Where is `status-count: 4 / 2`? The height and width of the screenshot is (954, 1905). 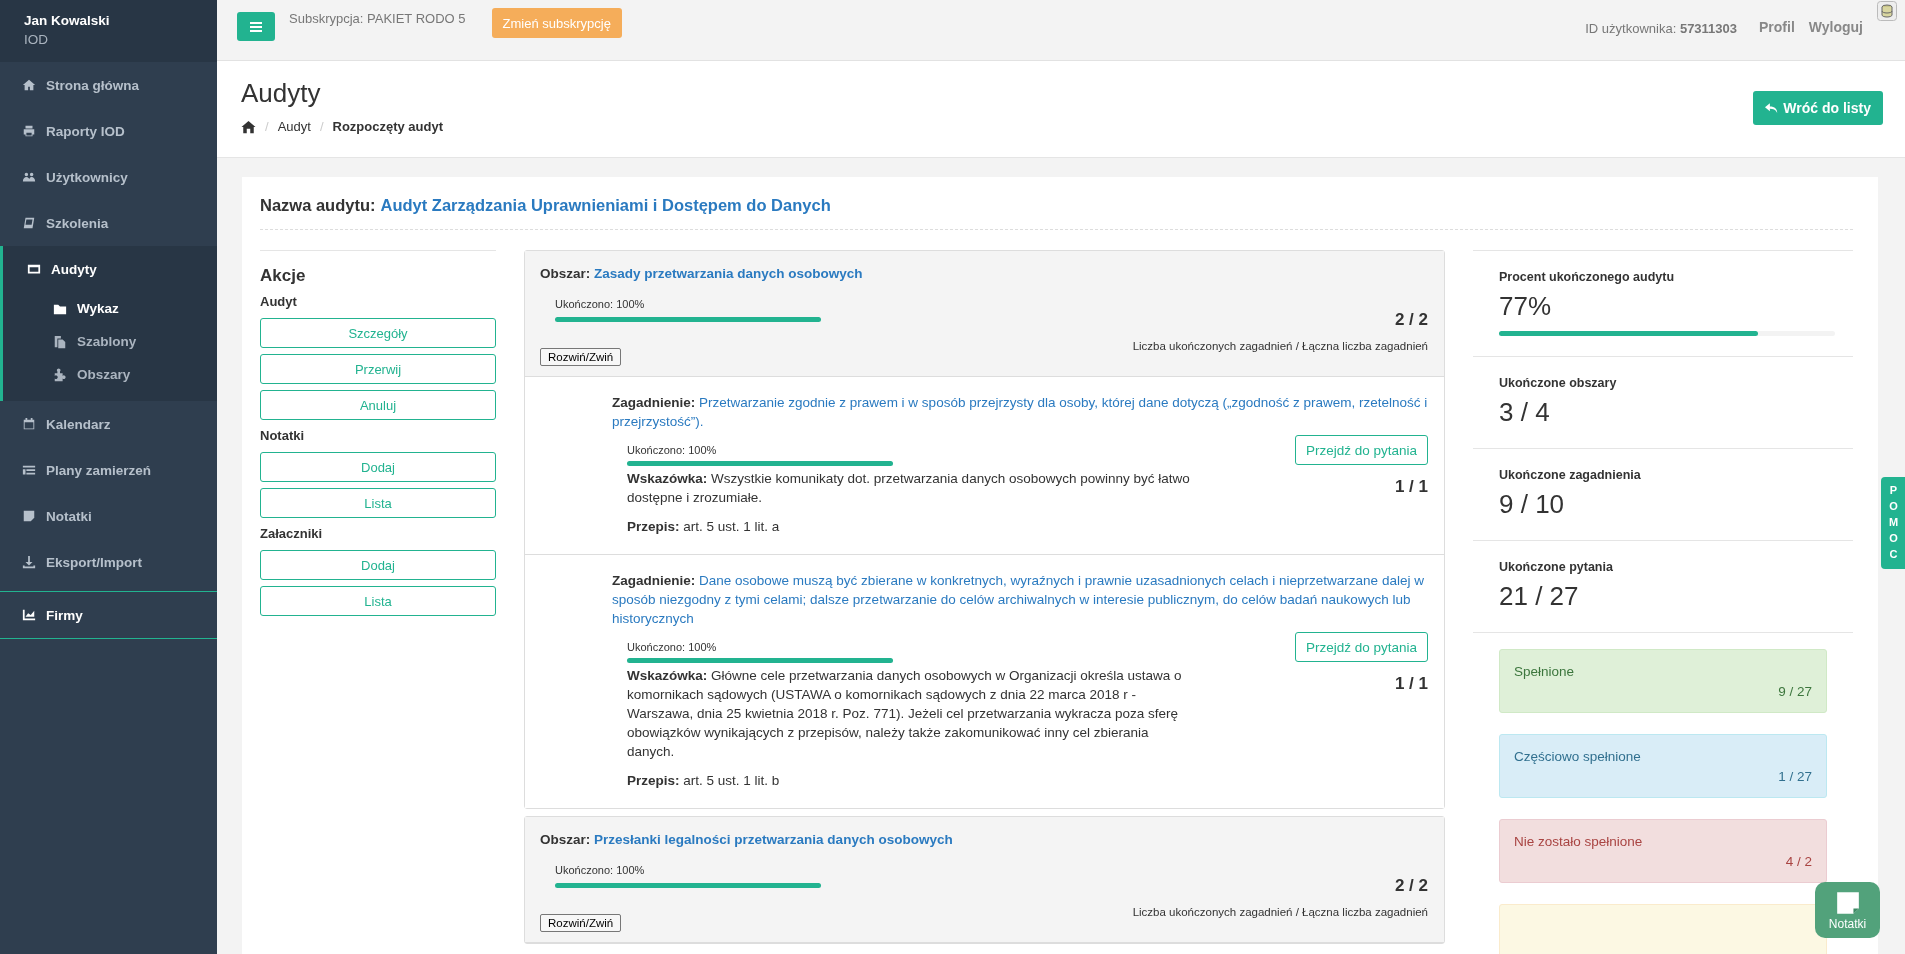 status-count: 4 / 2 is located at coordinates (1798, 861).